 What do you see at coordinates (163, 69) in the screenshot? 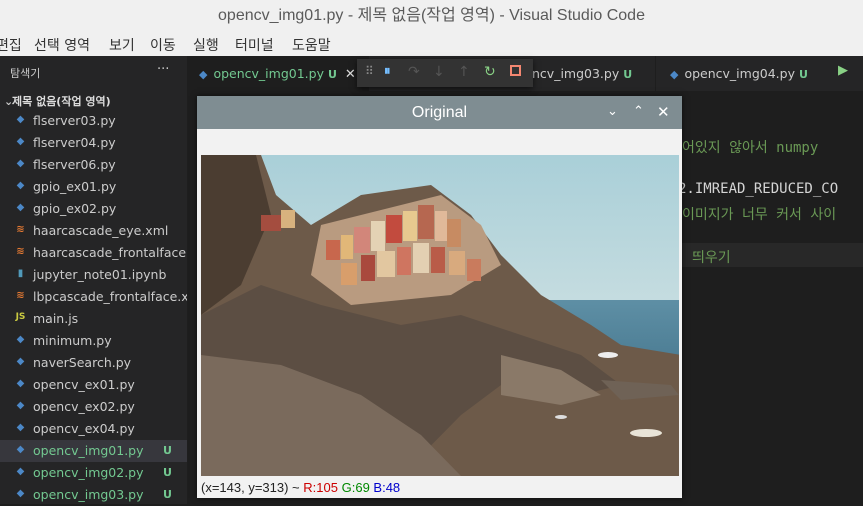
I see `more-actions-icon: ···` at bounding box center [163, 69].